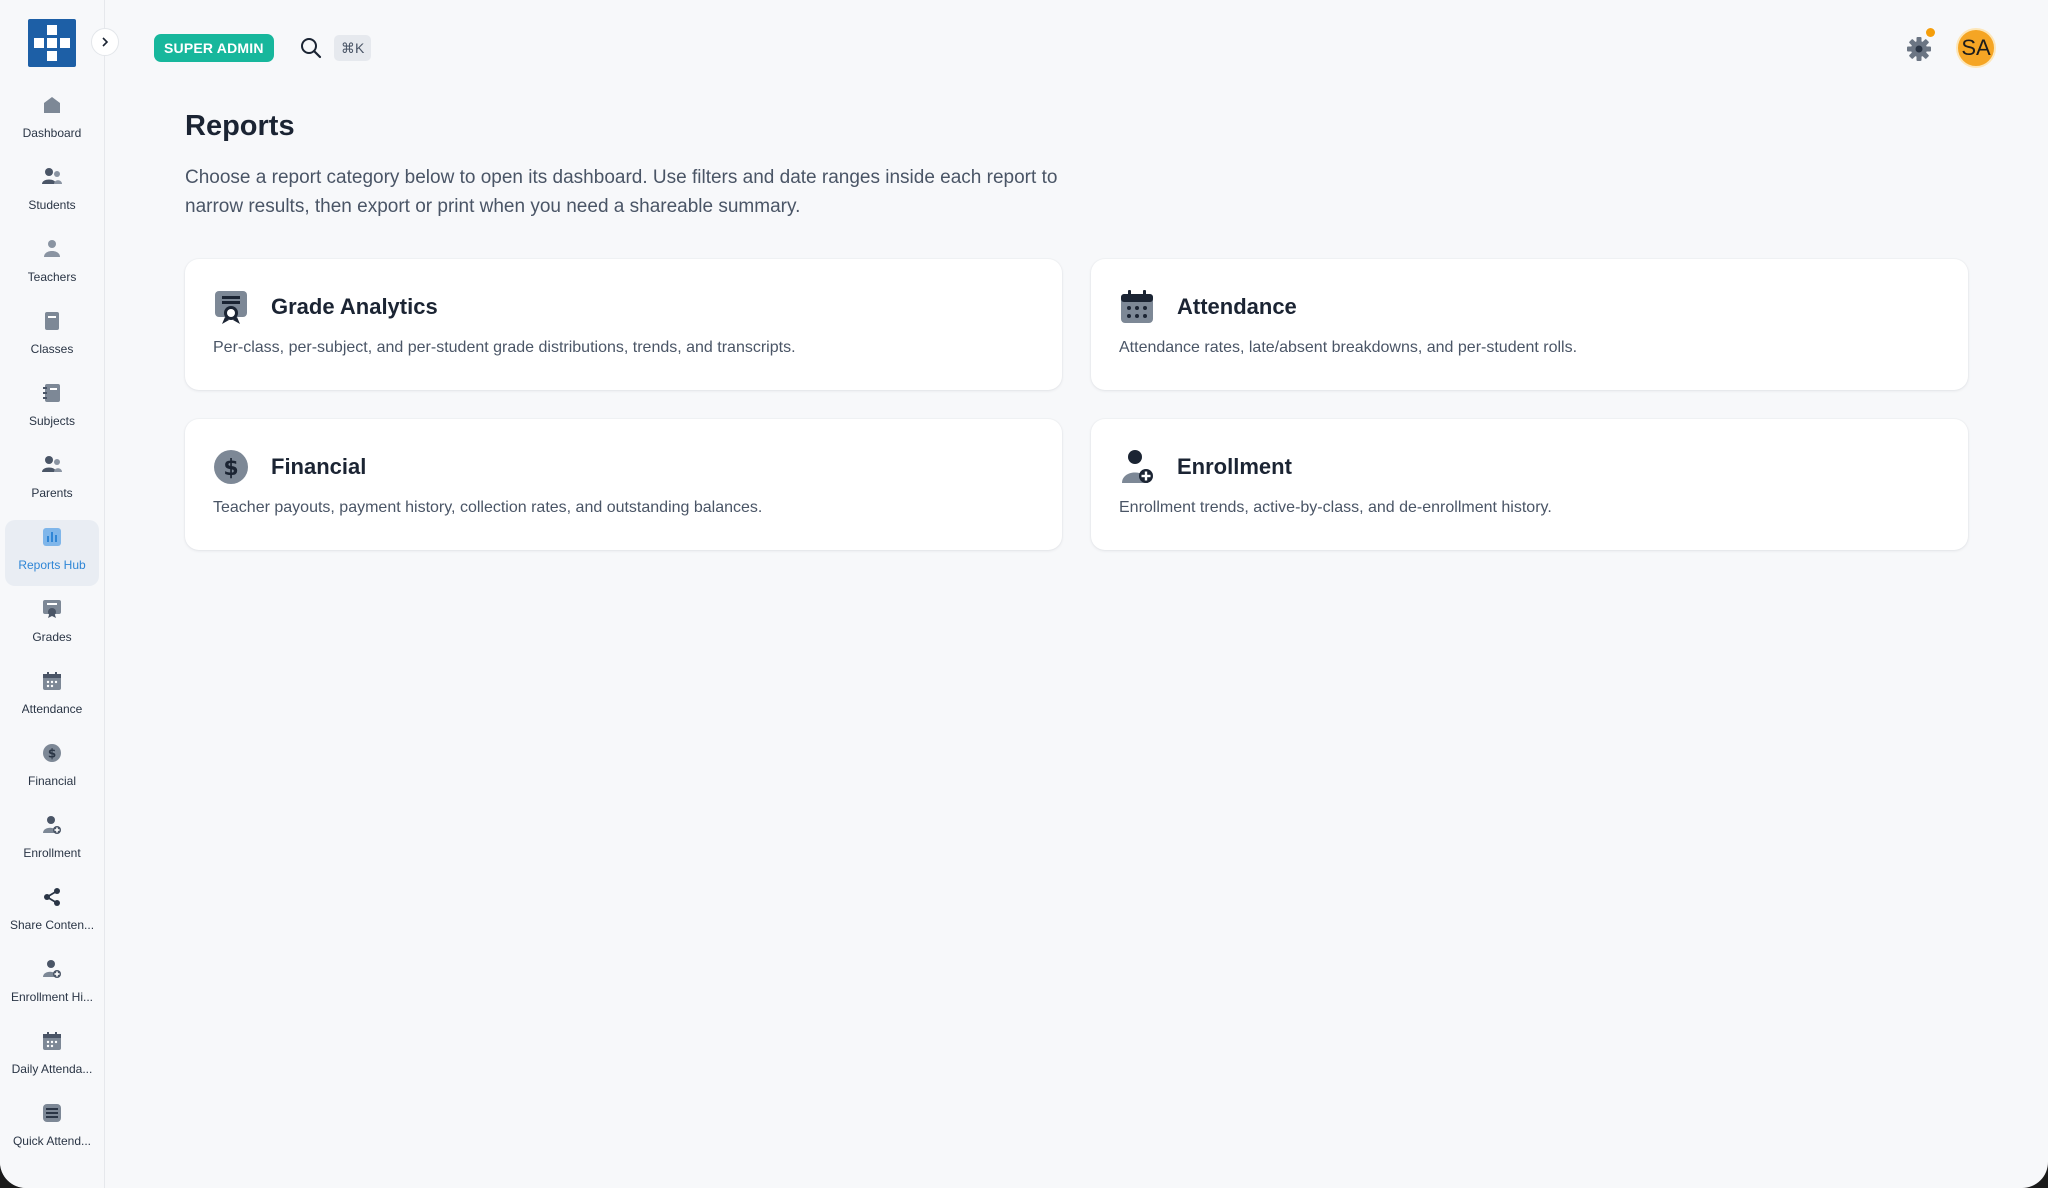  What do you see at coordinates (52, 537) in the screenshot?
I see `chart-icon` at bounding box center [52, 537].